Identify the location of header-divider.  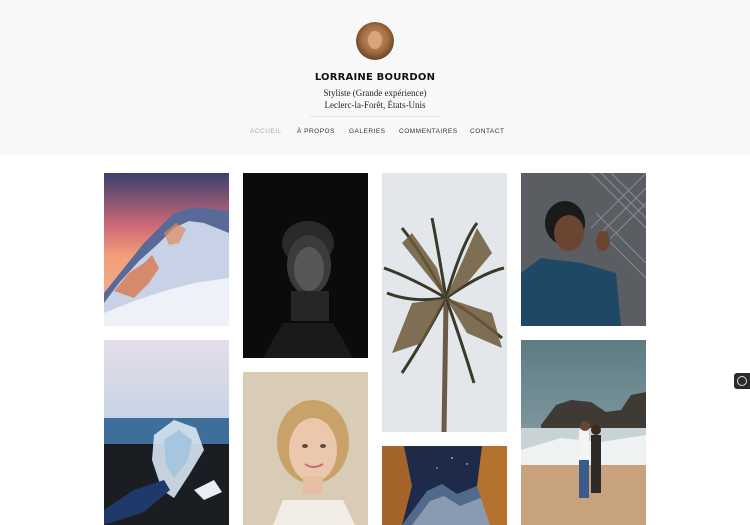
(375, 116).